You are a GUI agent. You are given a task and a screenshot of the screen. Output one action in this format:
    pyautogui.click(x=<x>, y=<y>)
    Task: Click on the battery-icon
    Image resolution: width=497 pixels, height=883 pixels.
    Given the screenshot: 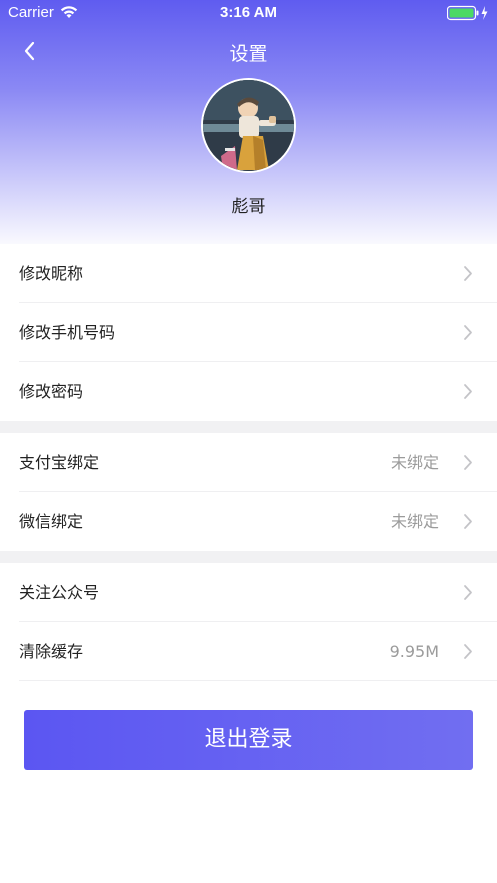 What is the action you would take?
    pyautogui.click(x=467, y=13)
    